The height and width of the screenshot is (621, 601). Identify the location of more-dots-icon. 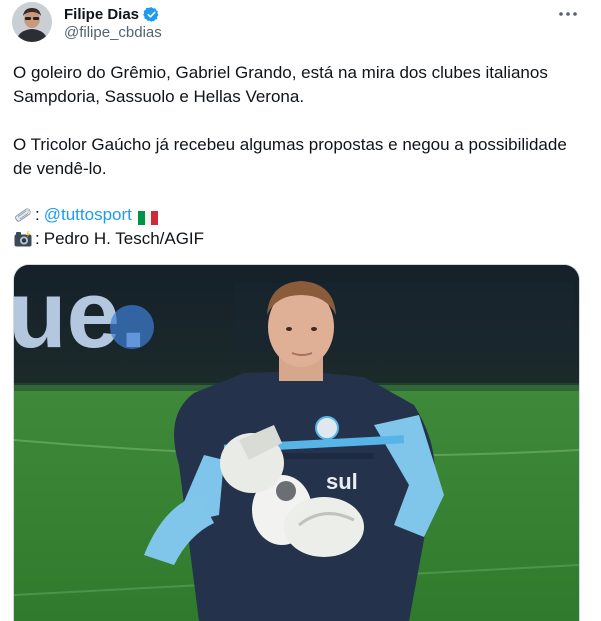
(568, 14).